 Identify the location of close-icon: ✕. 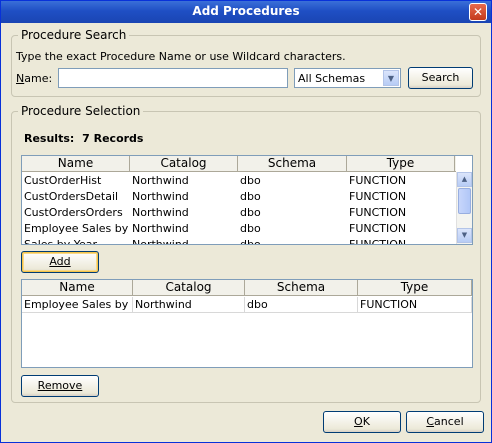
(478, 12).